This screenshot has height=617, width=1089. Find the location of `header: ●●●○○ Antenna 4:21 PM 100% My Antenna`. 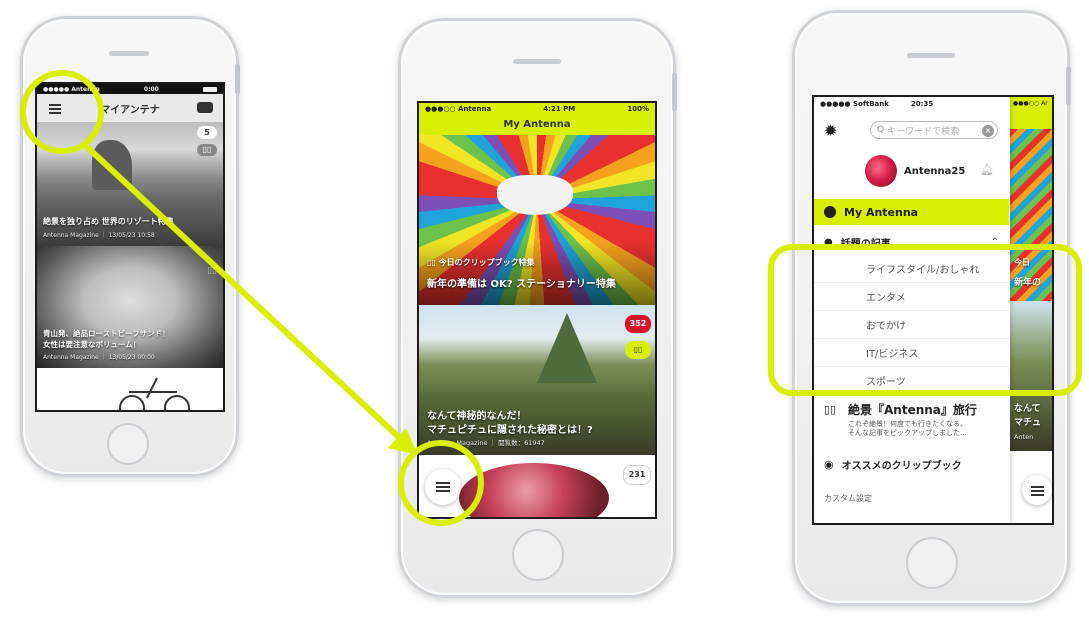

header: ●●●○○ Antenna 4:21 PM 100% My Antenna is located at coordinates (537, 119).